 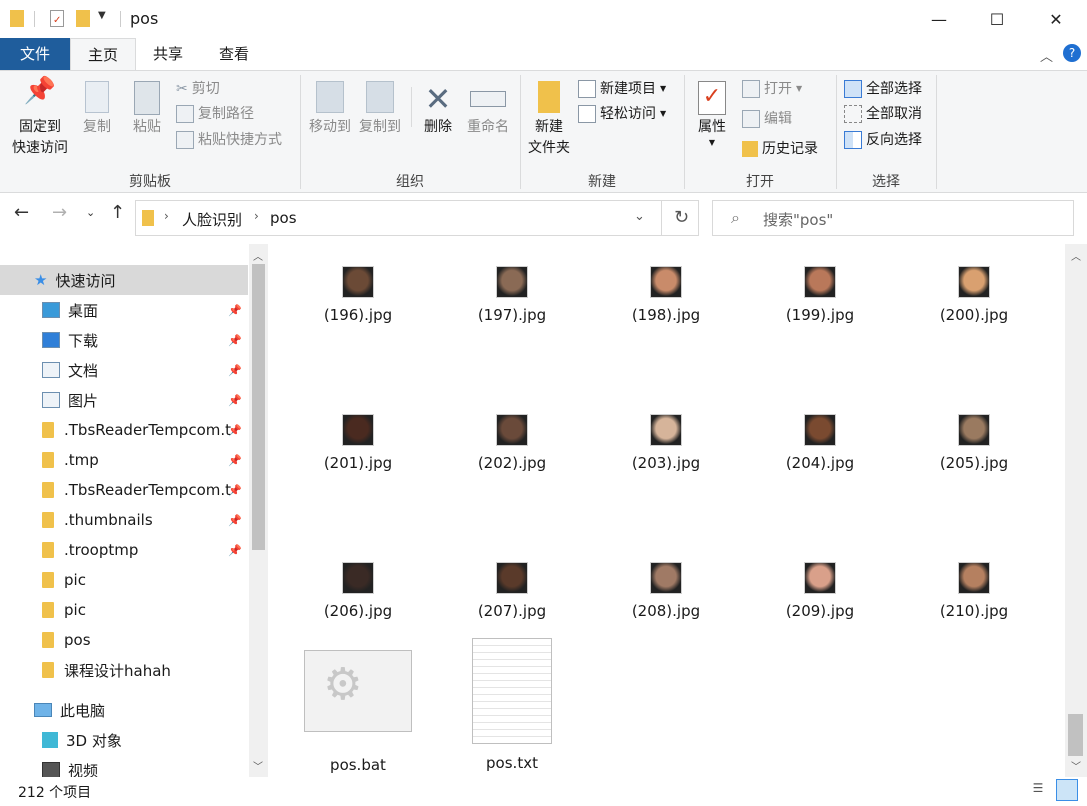 What do you see at coordinates (820, 443) in the screenshot?
I see `file-item: (204).jpg` at bounding box center [820, 443].